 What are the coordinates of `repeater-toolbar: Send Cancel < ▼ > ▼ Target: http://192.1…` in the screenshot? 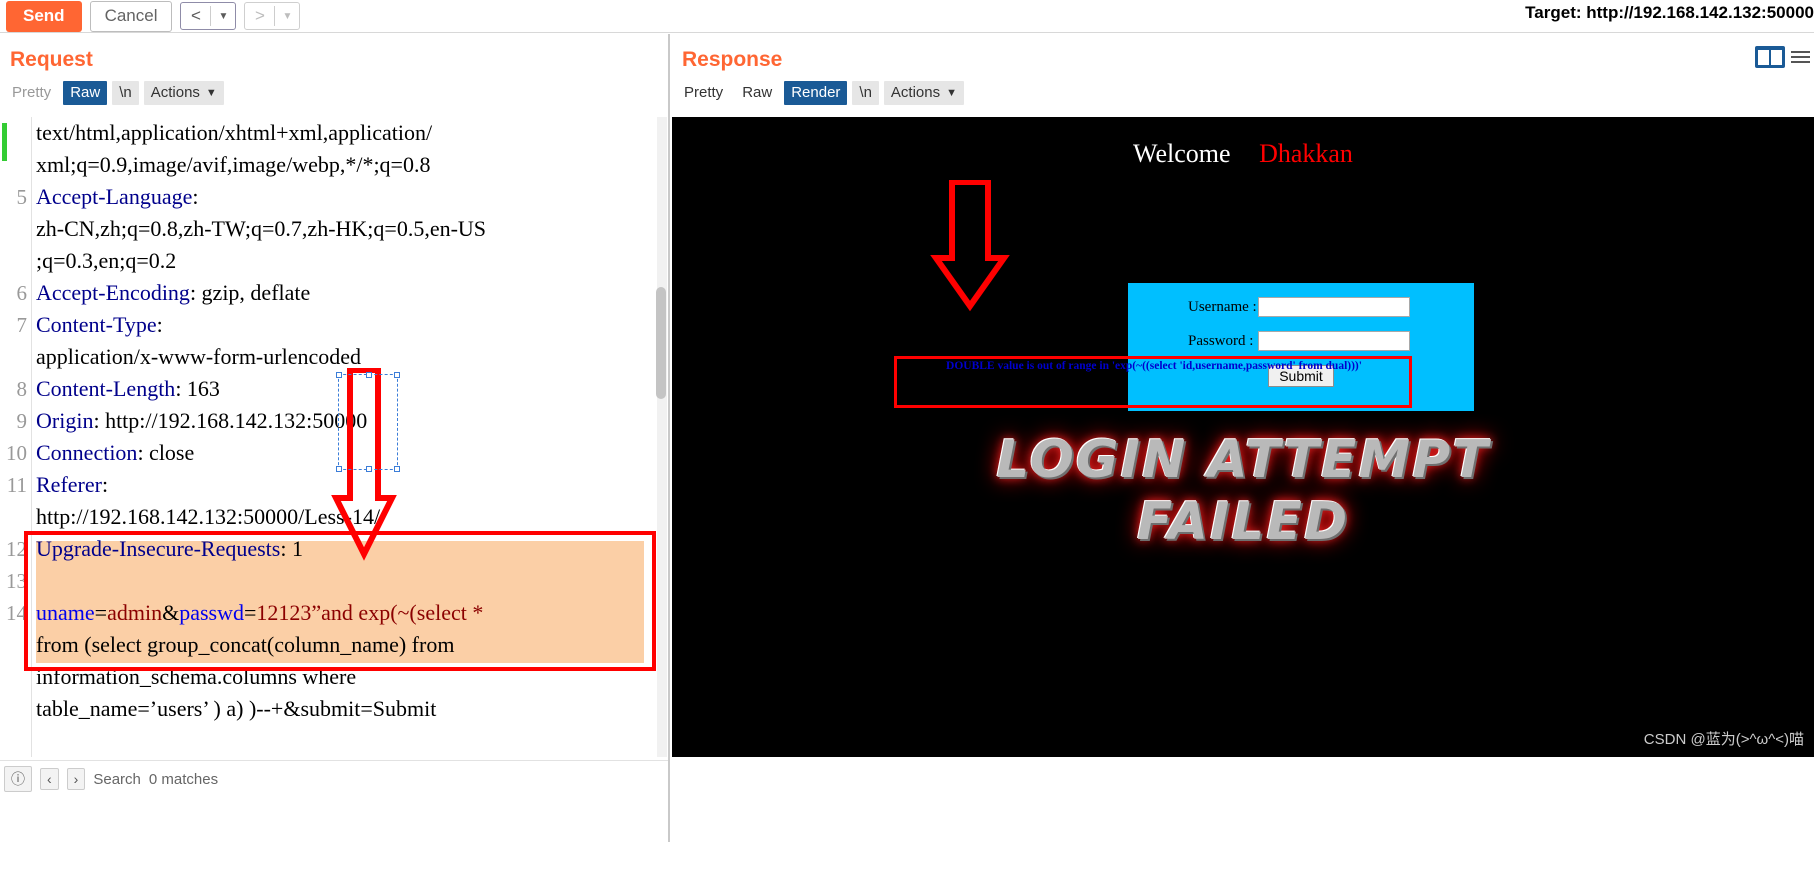 It's located at (907, 16).